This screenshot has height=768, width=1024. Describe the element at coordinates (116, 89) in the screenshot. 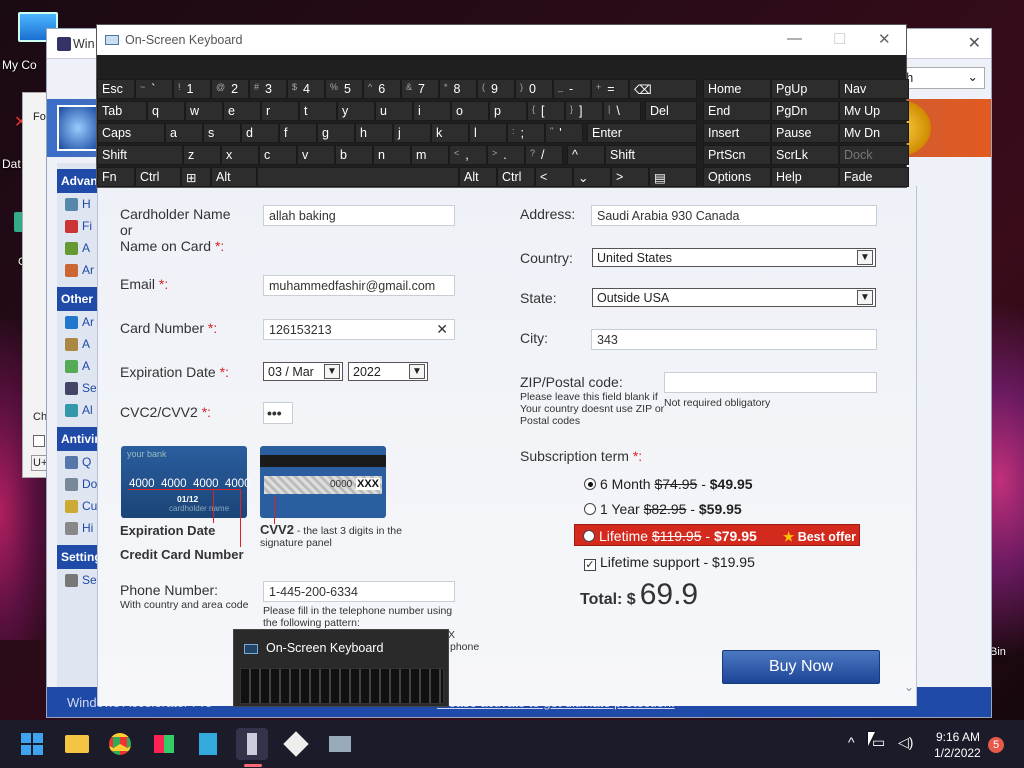

I see `key-esc: Esc` at that location.